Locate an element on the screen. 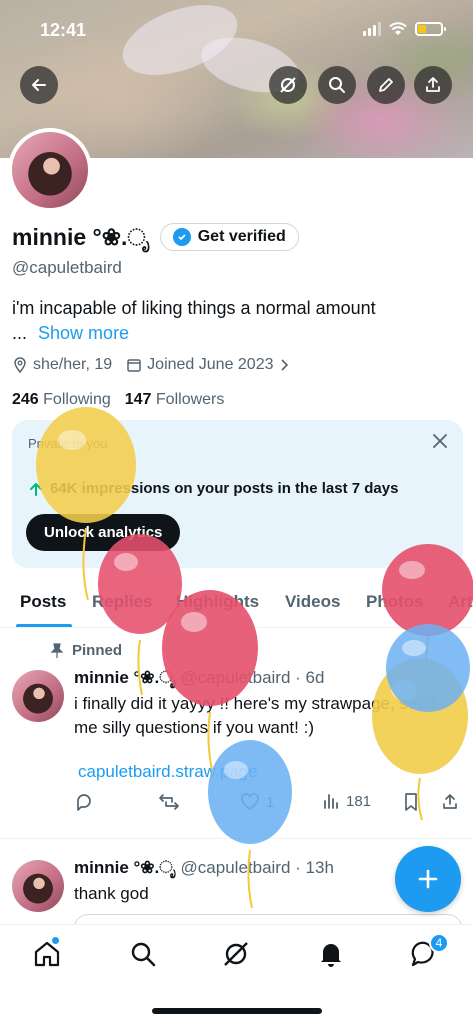  get-verified-label: Get verified is located at coordinates (241, 236).